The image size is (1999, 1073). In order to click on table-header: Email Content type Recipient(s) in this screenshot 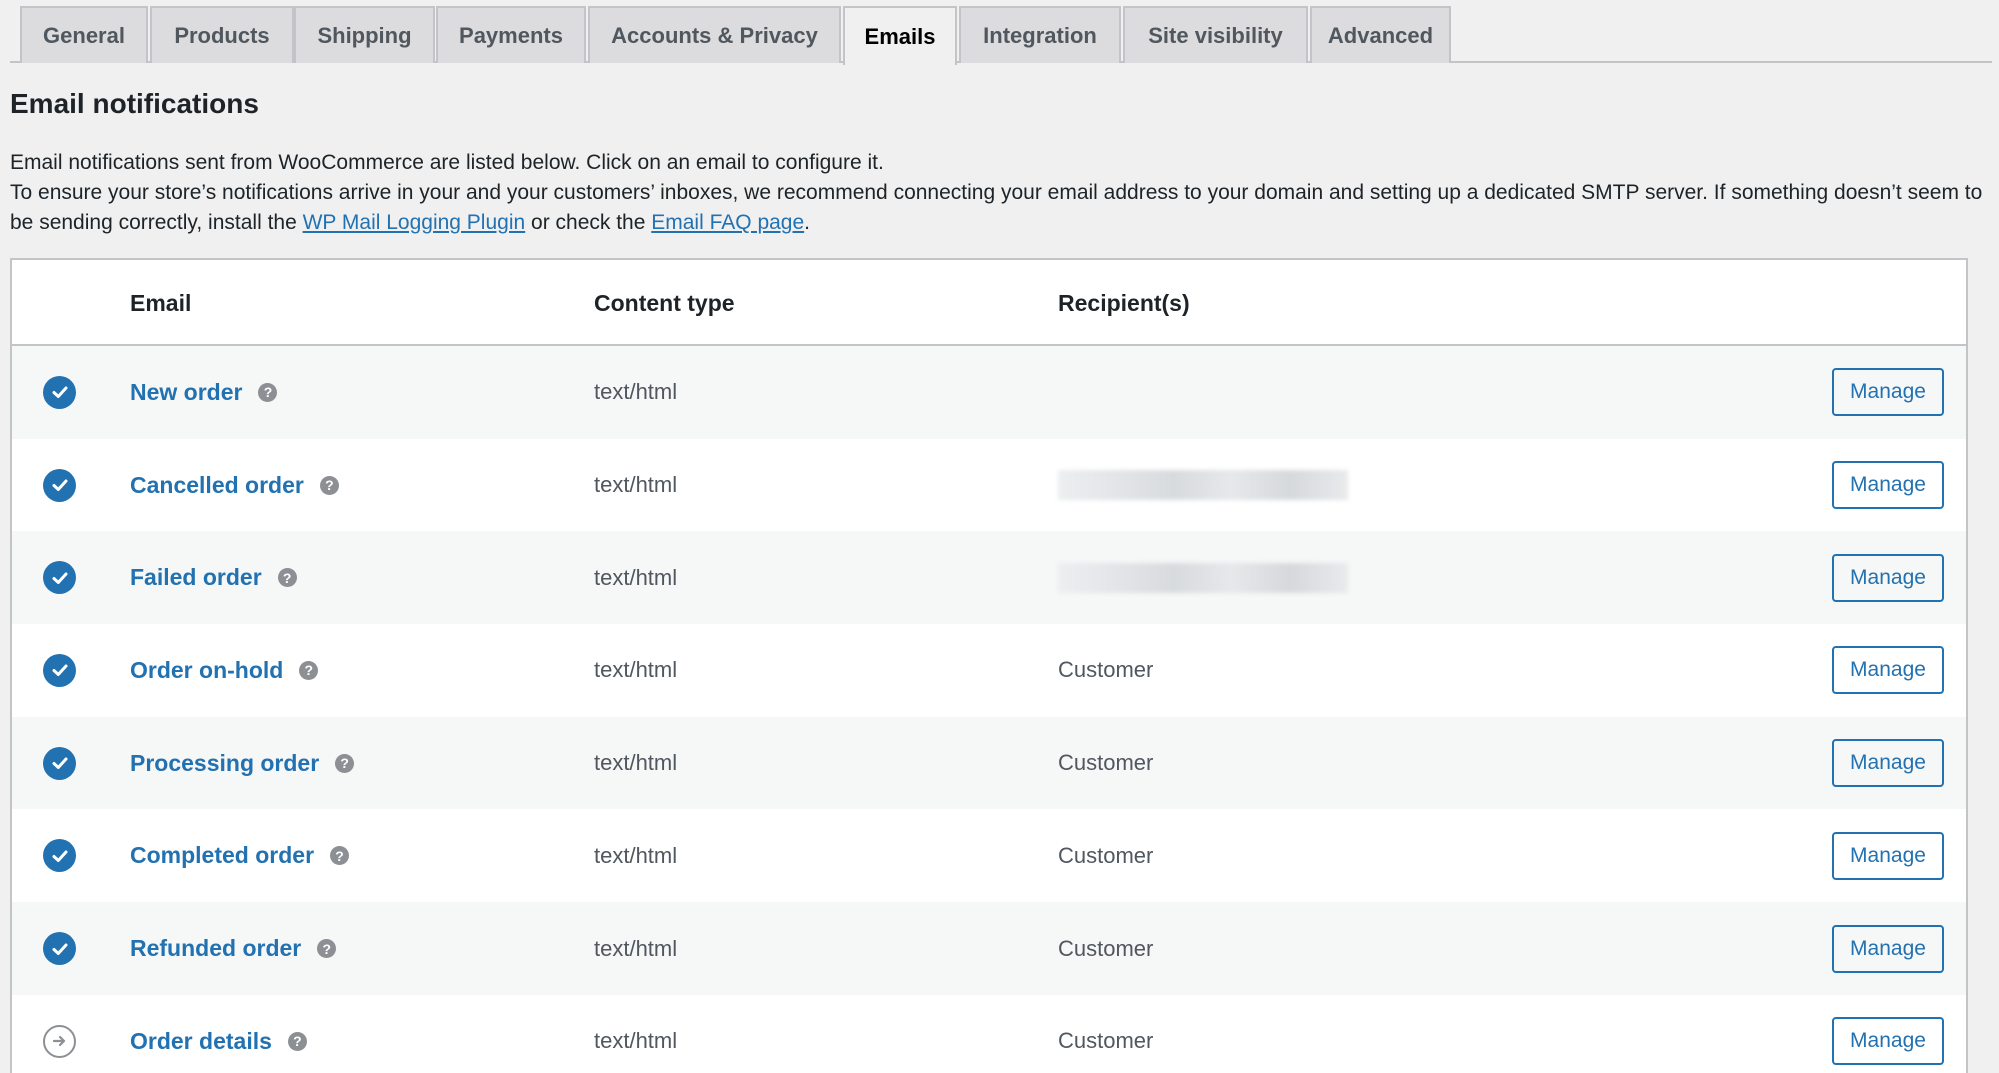, I will do `click(989, 303)`.